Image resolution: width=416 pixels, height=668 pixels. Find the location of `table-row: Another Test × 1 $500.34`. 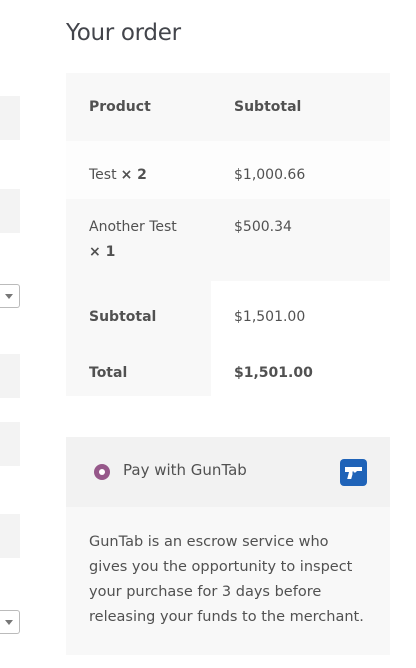

table-row: Another Test × 1 $500.34 is located at coordinates (228, 240).